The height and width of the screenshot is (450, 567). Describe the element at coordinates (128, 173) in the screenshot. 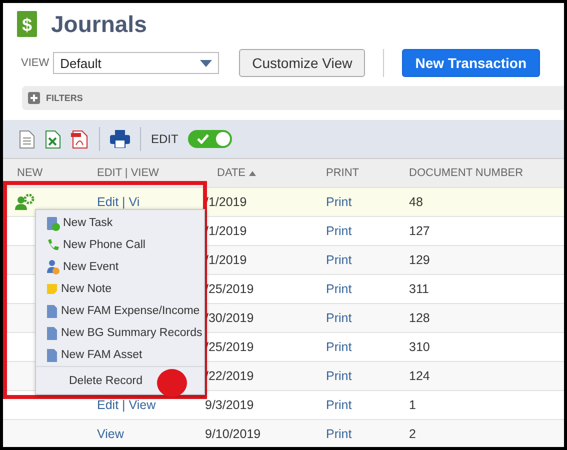

I see `column-header: EDIT | VIEW` at that location.